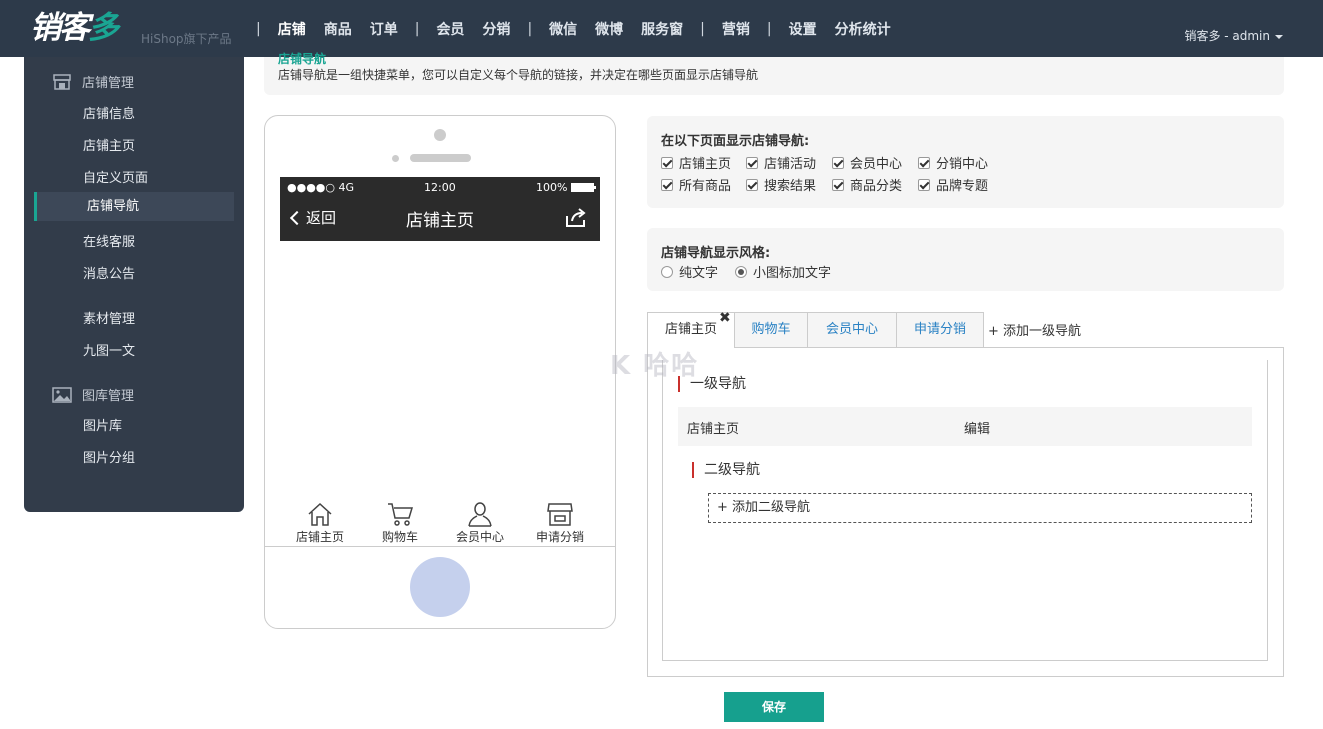 The height and width of the screenshot is (729, 1323). I want to click on checkbox-label: 品牌专题, so click(962, 186).